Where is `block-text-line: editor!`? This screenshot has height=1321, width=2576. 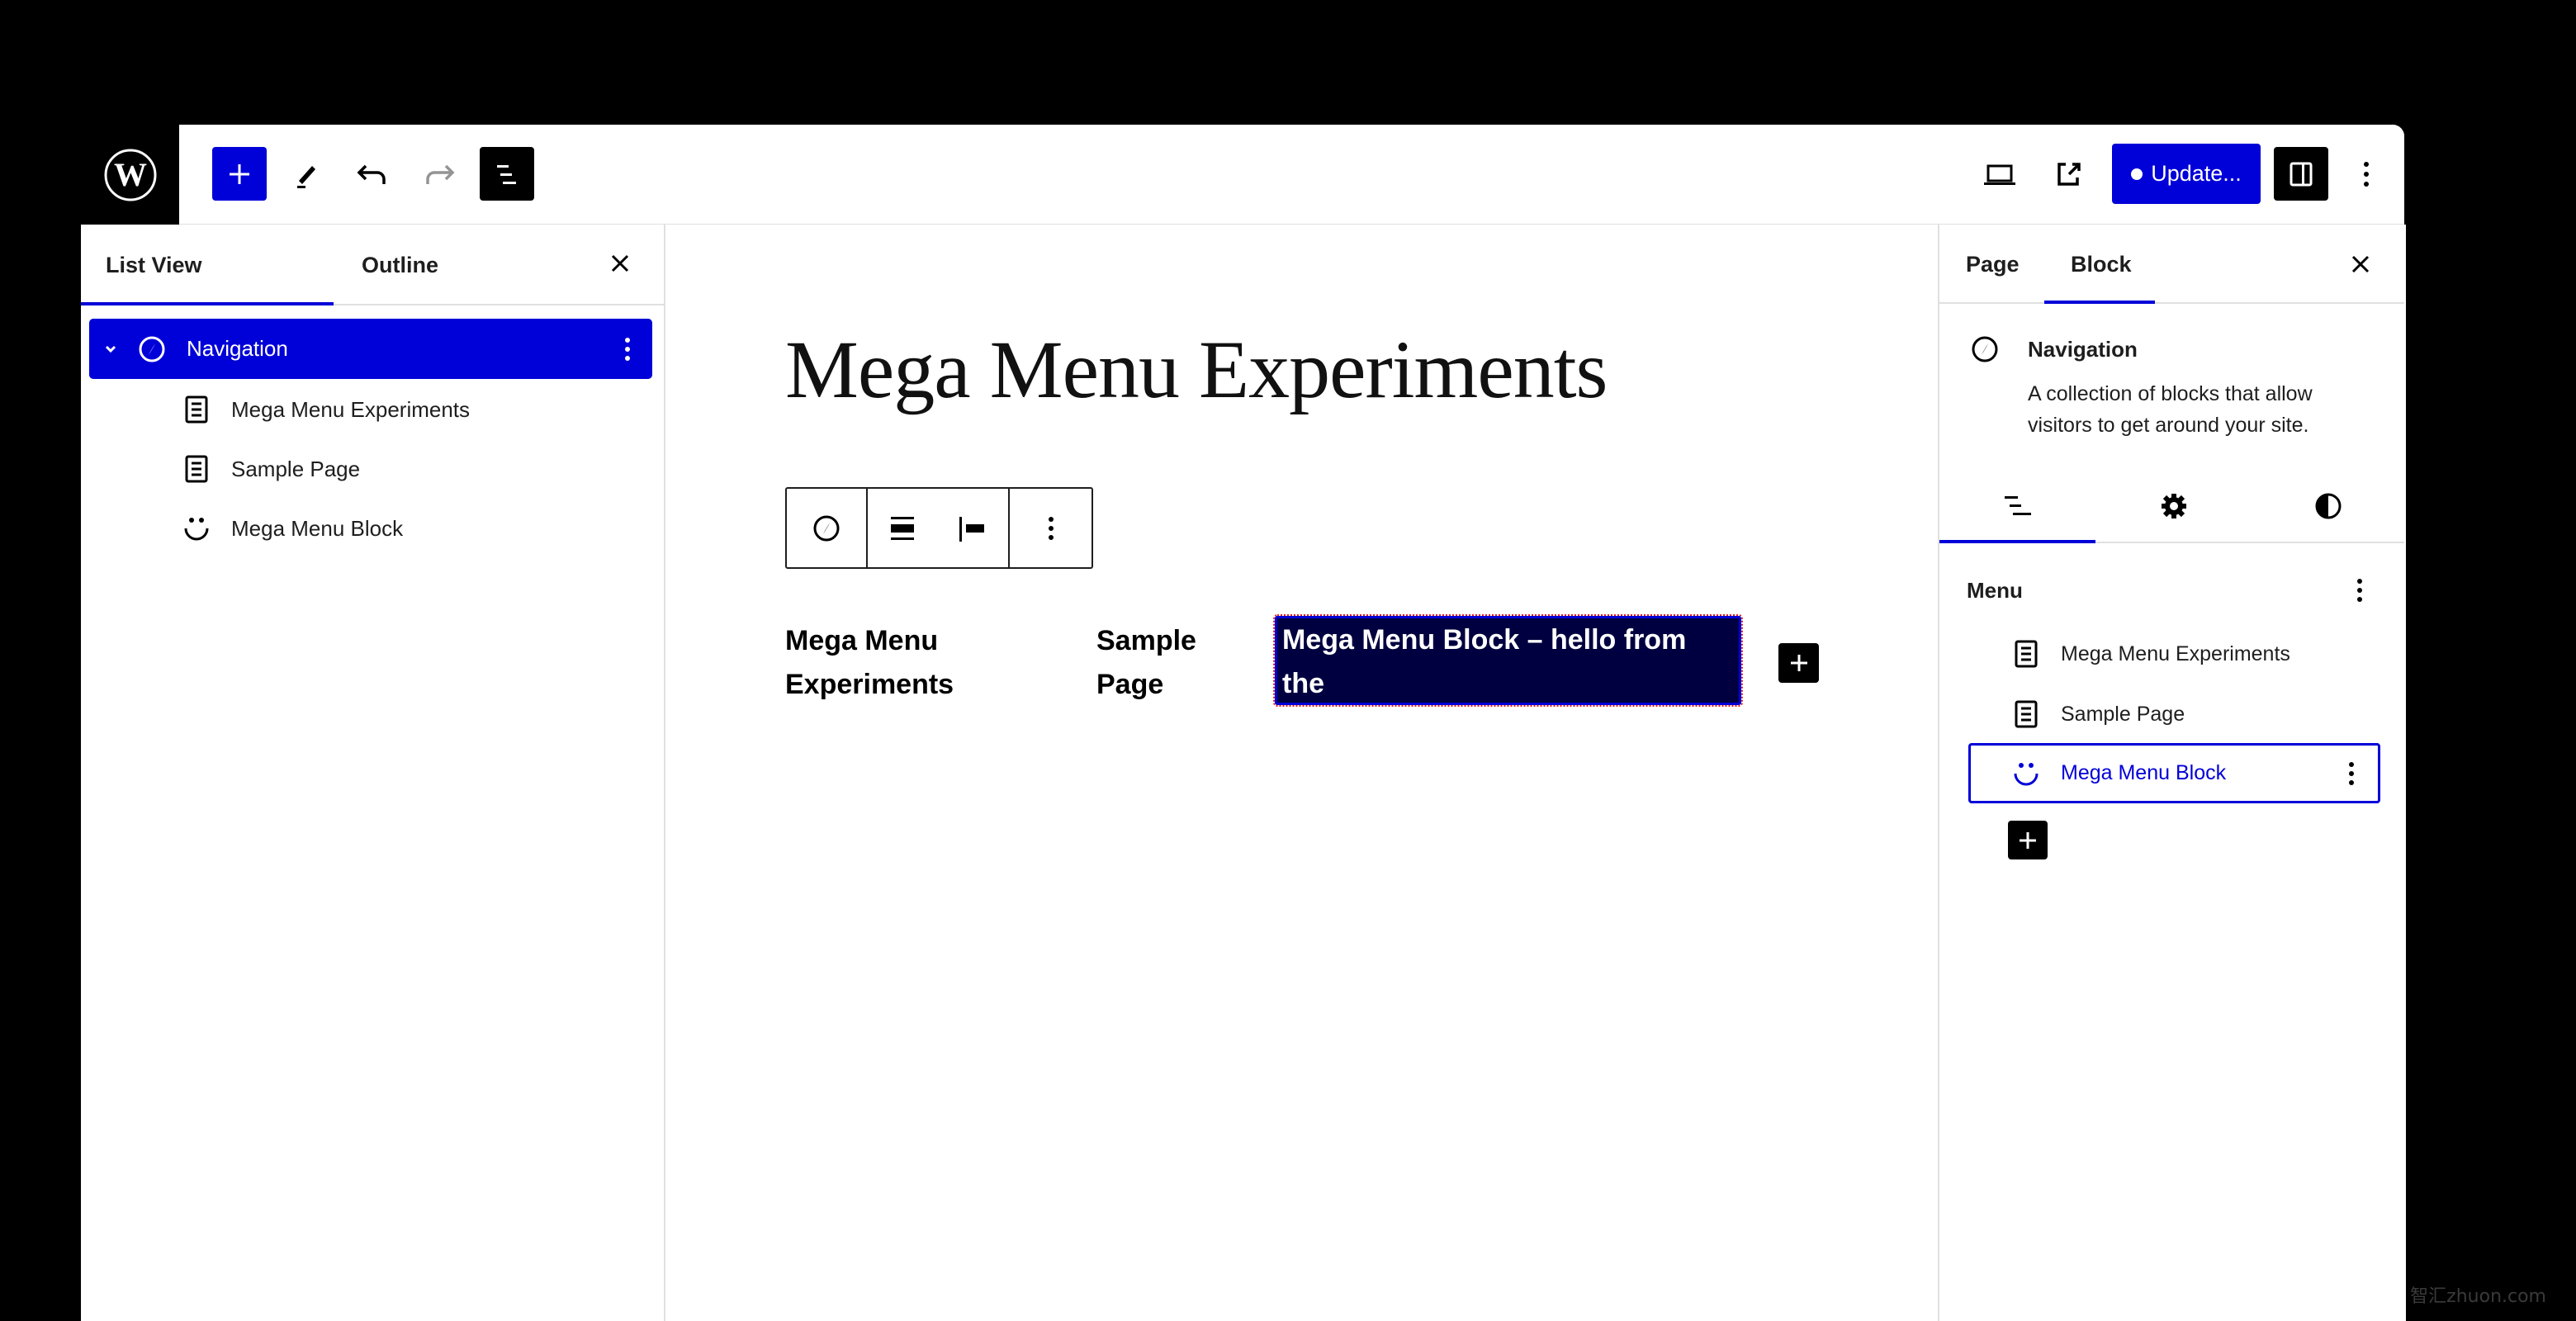 block-text-line: editor! is located at coordinates (1326, 727).